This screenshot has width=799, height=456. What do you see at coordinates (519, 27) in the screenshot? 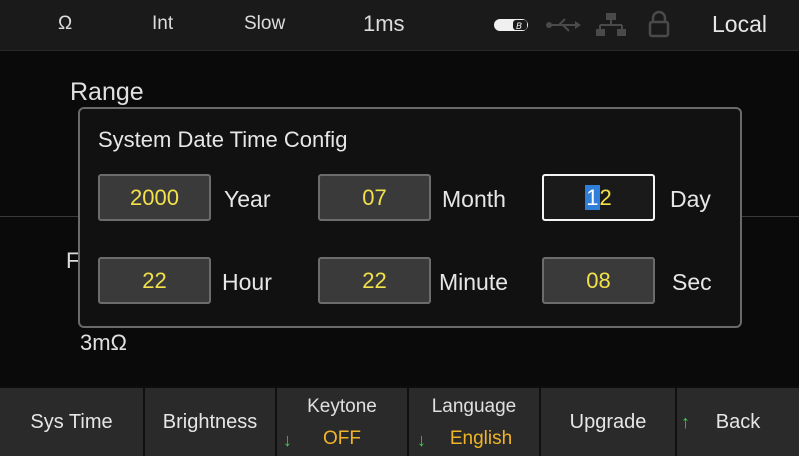
I see `svg-text: B` at bounding box center [519, 27].